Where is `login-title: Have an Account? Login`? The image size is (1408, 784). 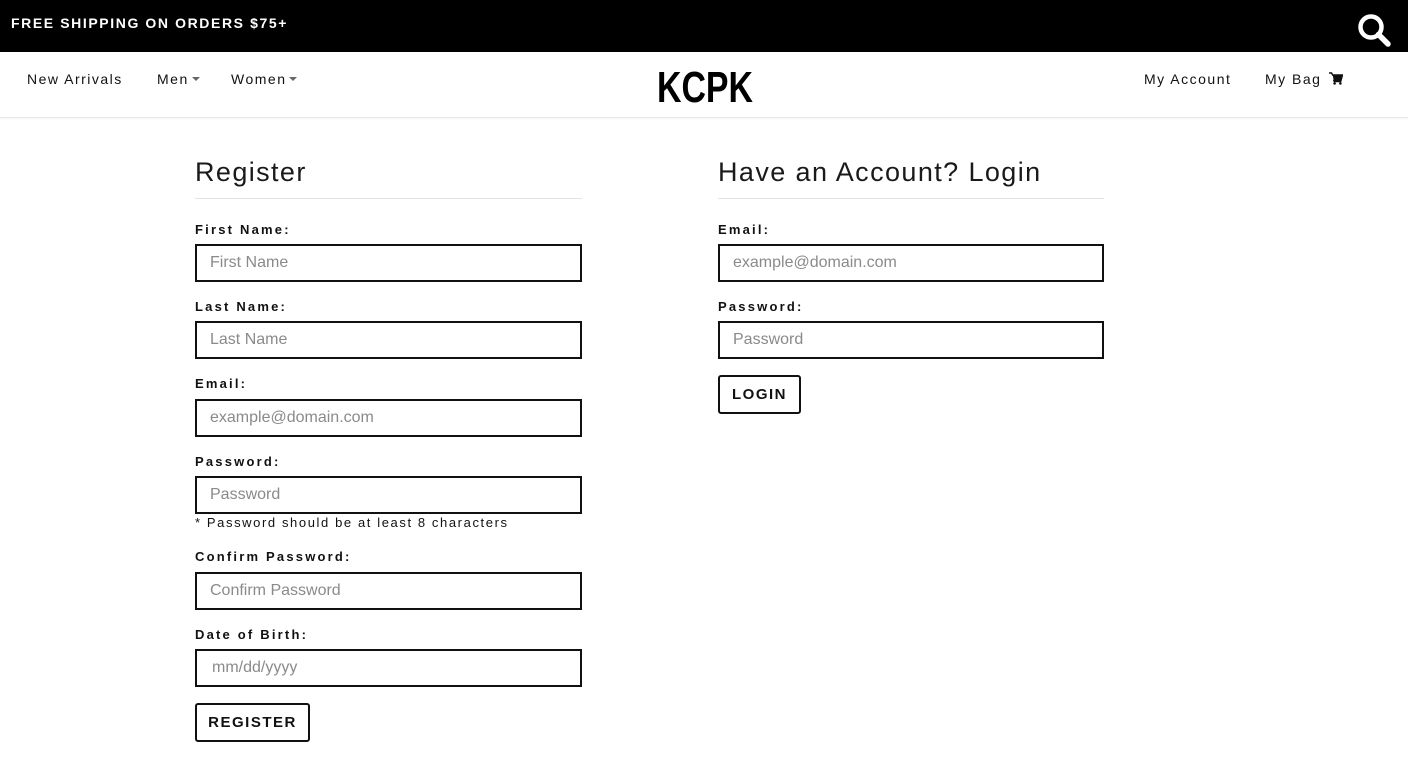
login-title: Have an Account? Login is located at coordinates (880, 172).